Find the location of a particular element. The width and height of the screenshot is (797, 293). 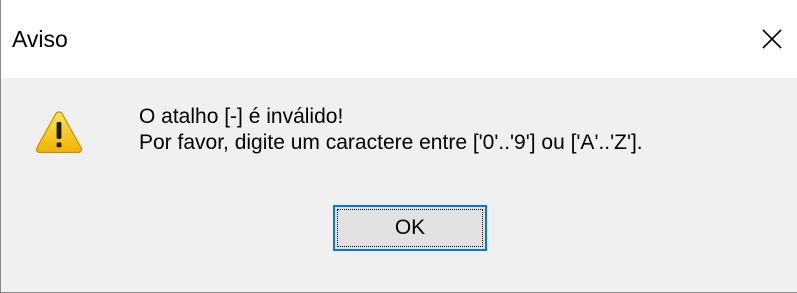

ok-button: OK is located at coordinates (410, 228).